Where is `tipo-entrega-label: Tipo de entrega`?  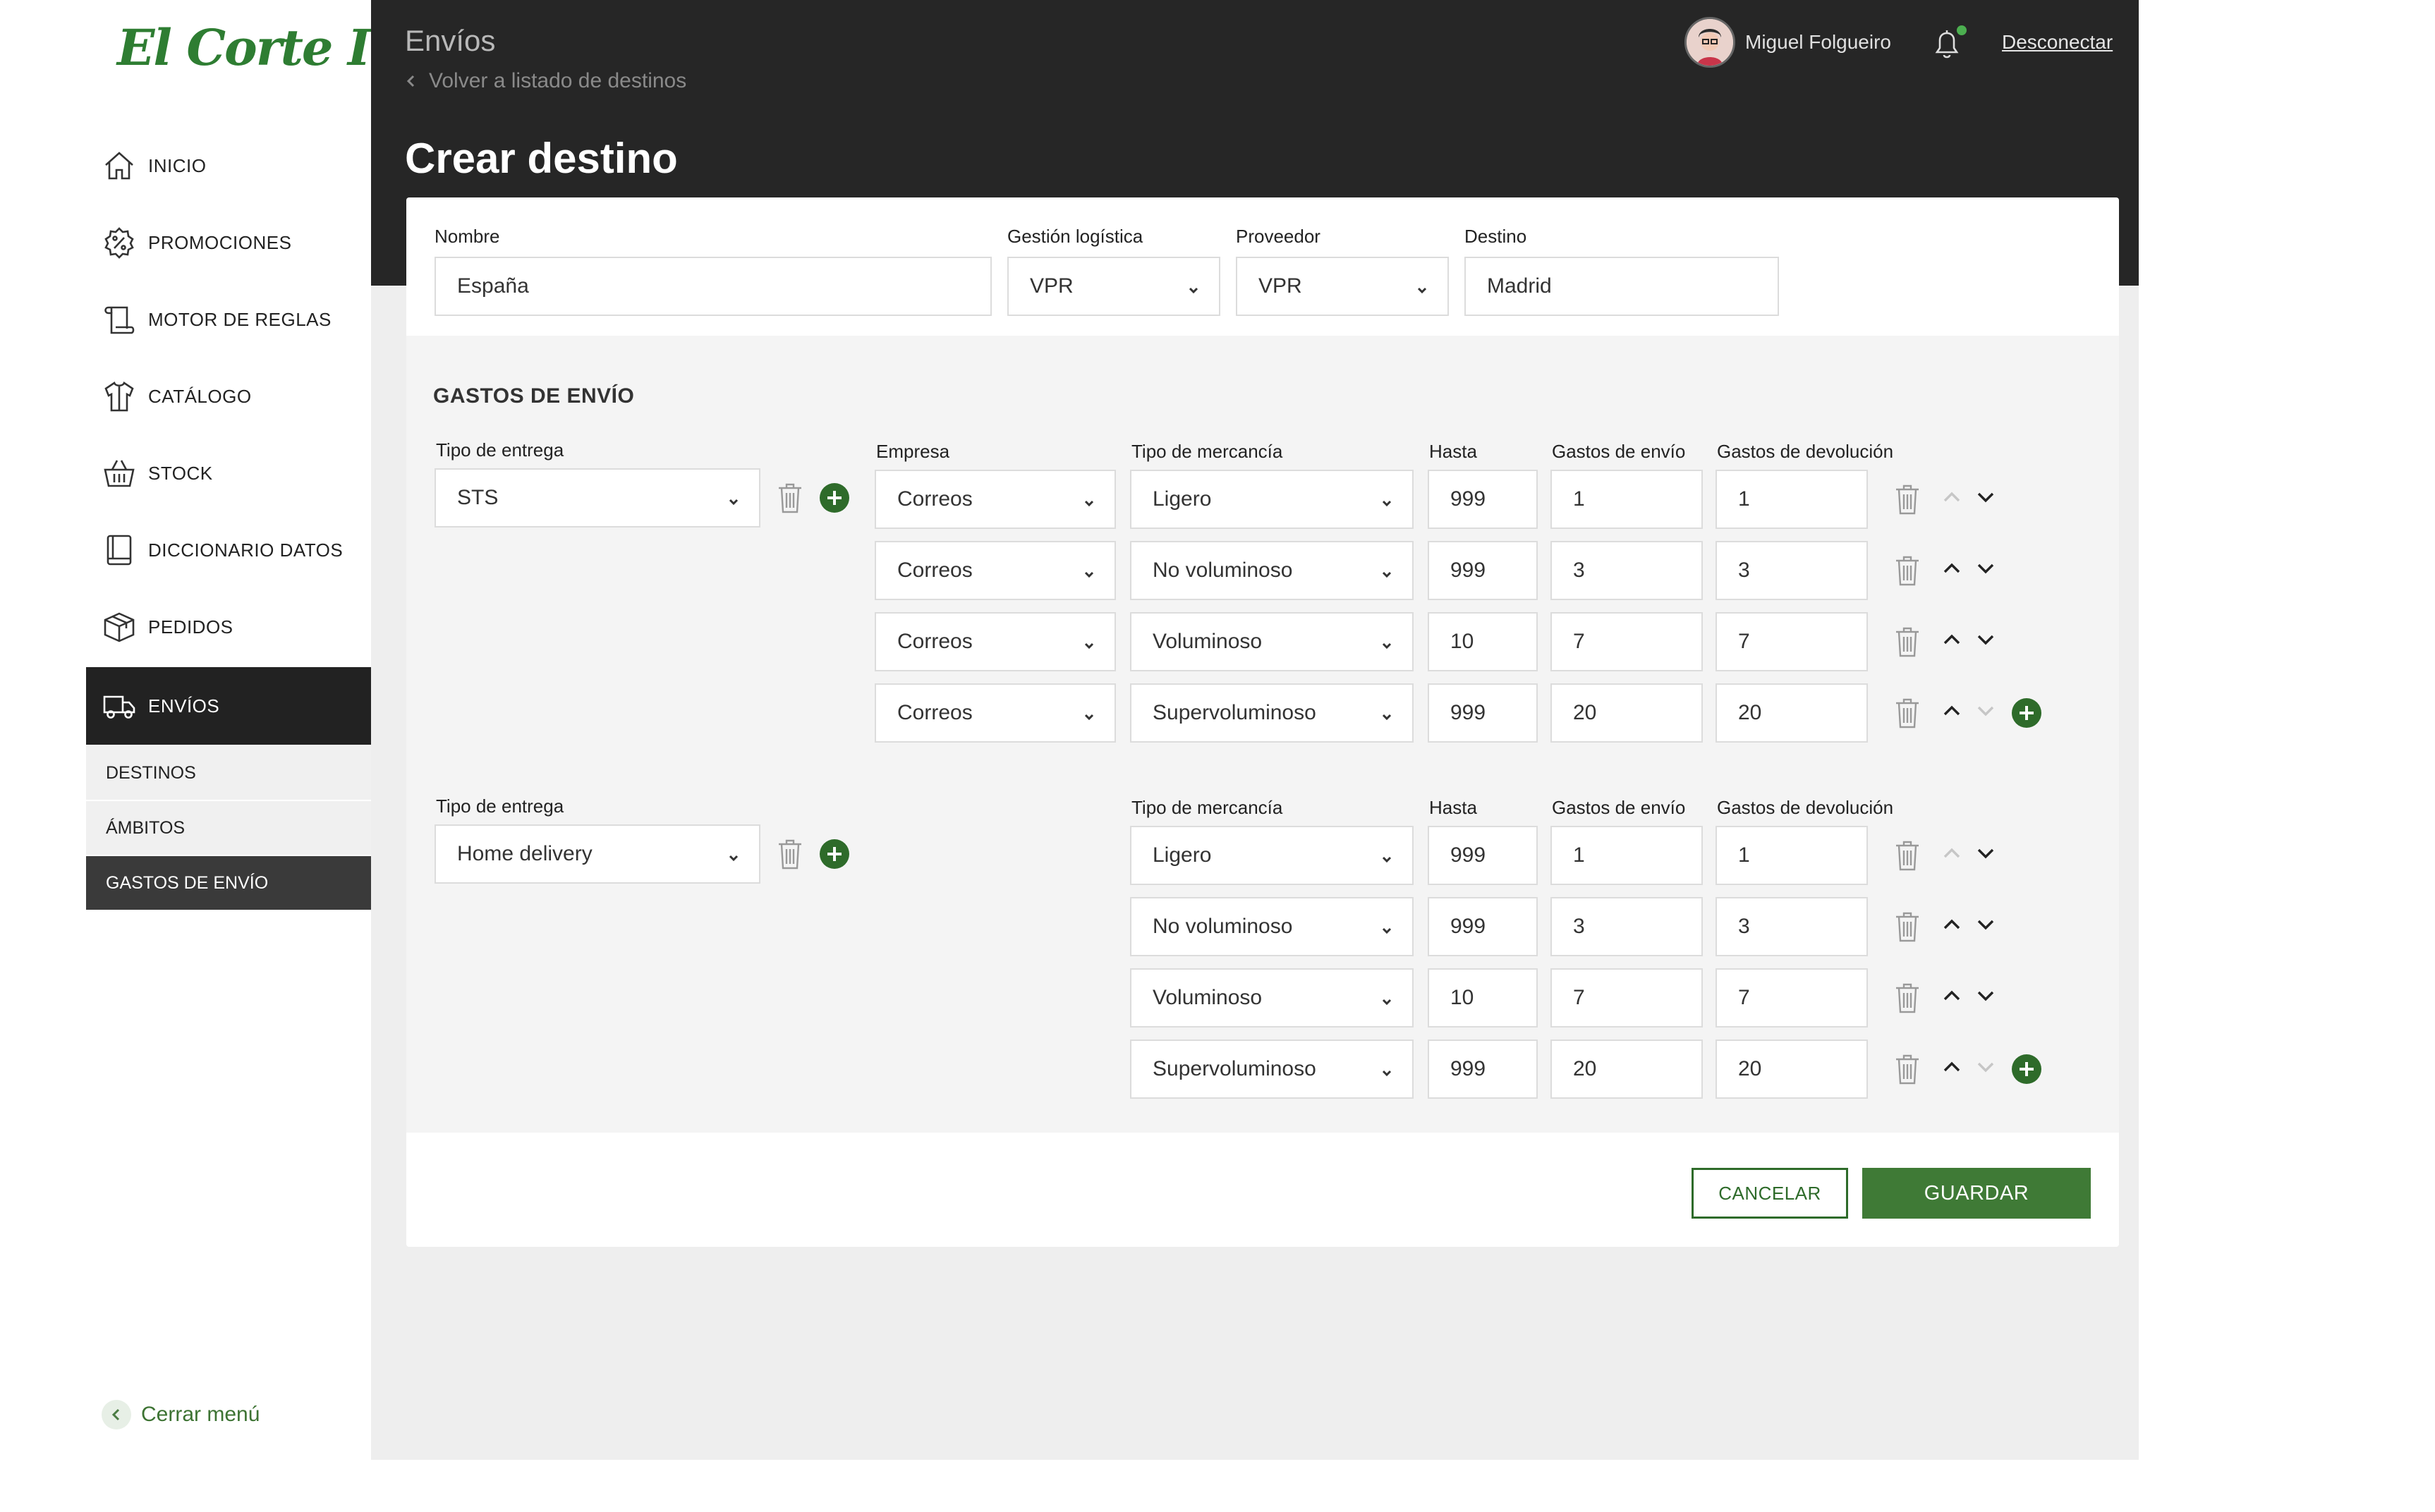
tipo-entrega-label: Tipo de entrega is located at coordinates (500, 806).